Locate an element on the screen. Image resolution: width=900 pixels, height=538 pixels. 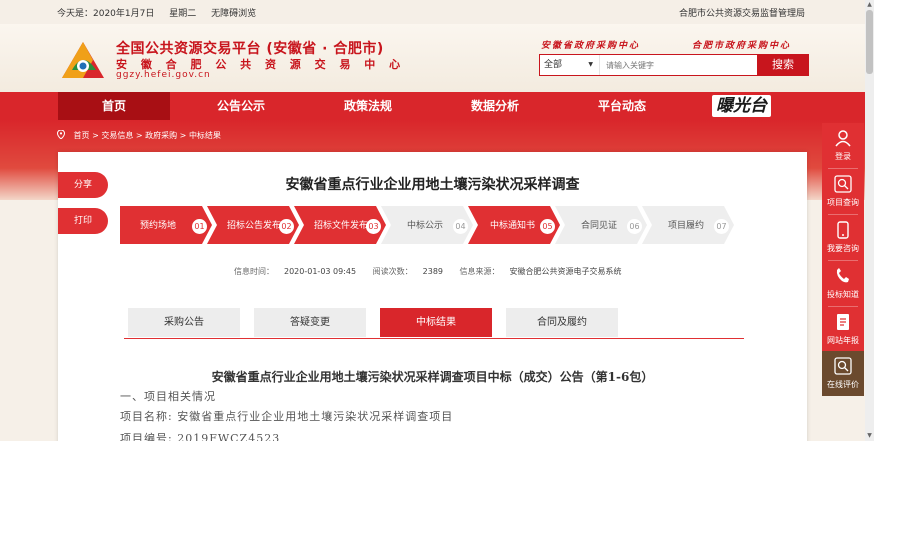
online-evaluation-button: 在线评价 is located at coordinates (843, 373).